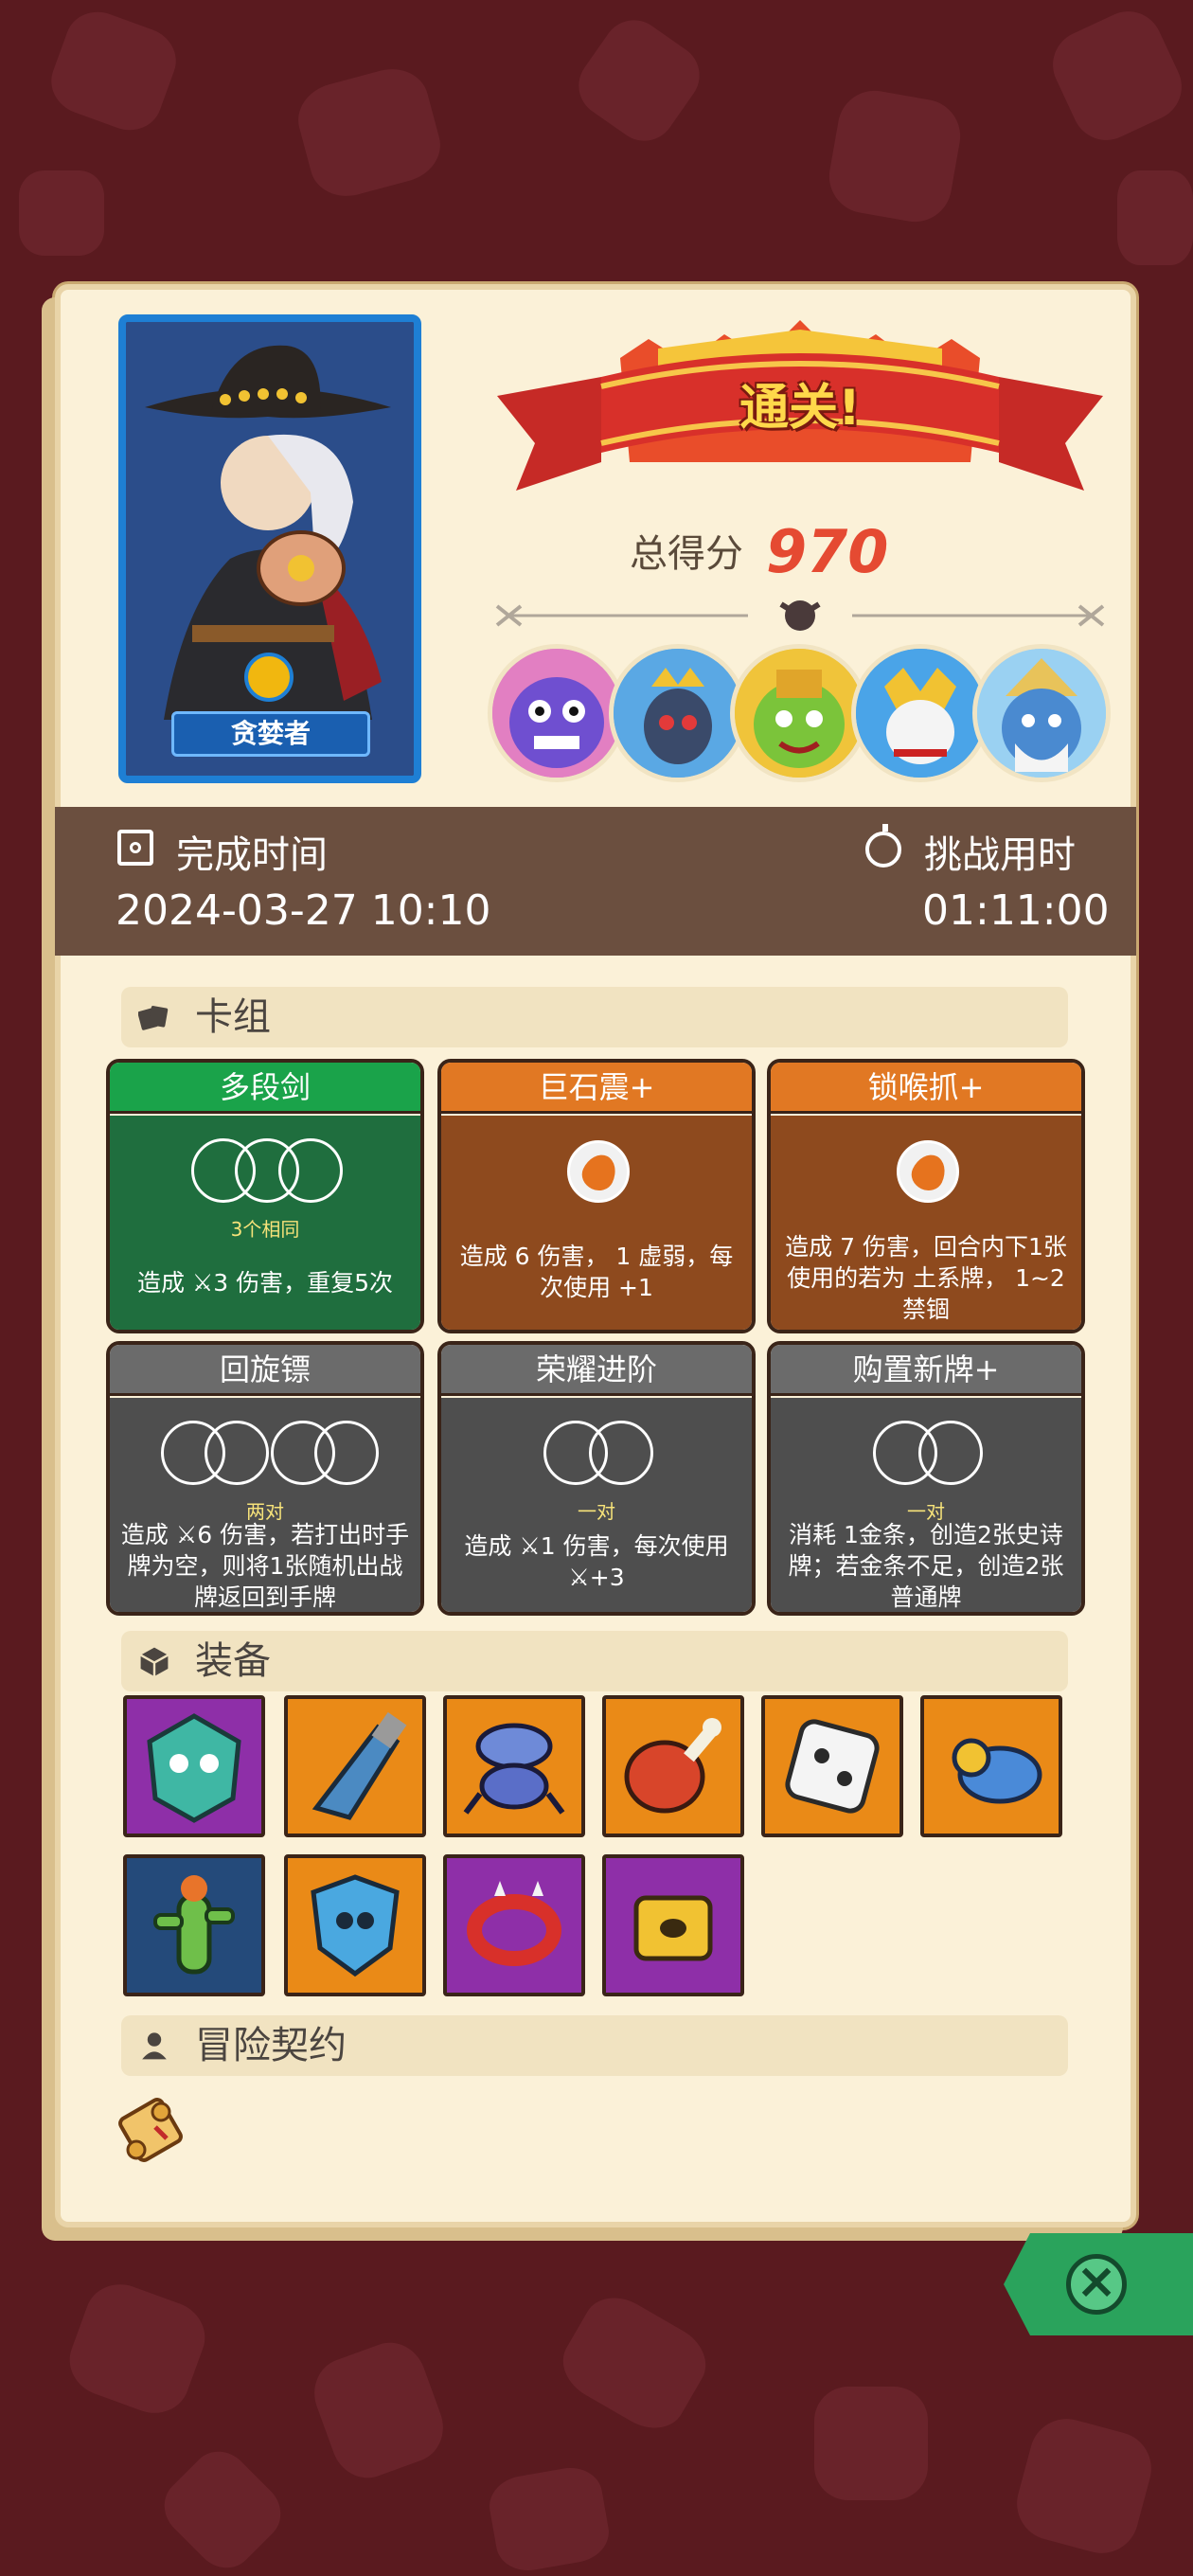  I want to click on card-text: 造成 ⚔6 伤害，若打出时手牌为空，则将1张随机出战牌返回到手牌, so click(265, 1566).